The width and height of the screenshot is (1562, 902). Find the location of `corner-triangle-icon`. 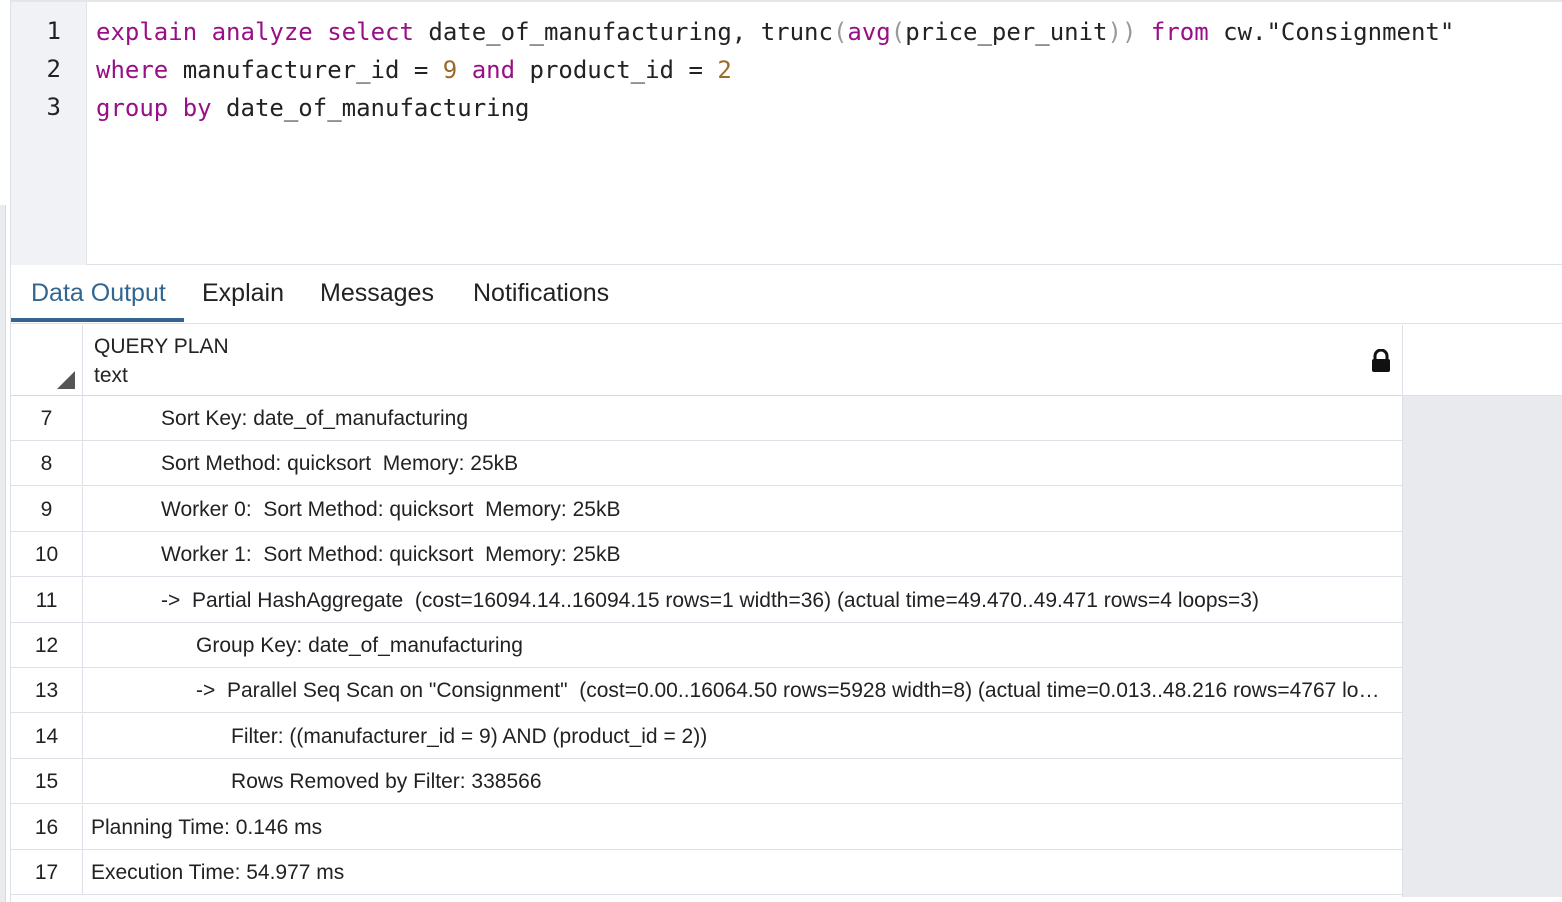

corner-triangle-icon is located at coordinates (66, 380).